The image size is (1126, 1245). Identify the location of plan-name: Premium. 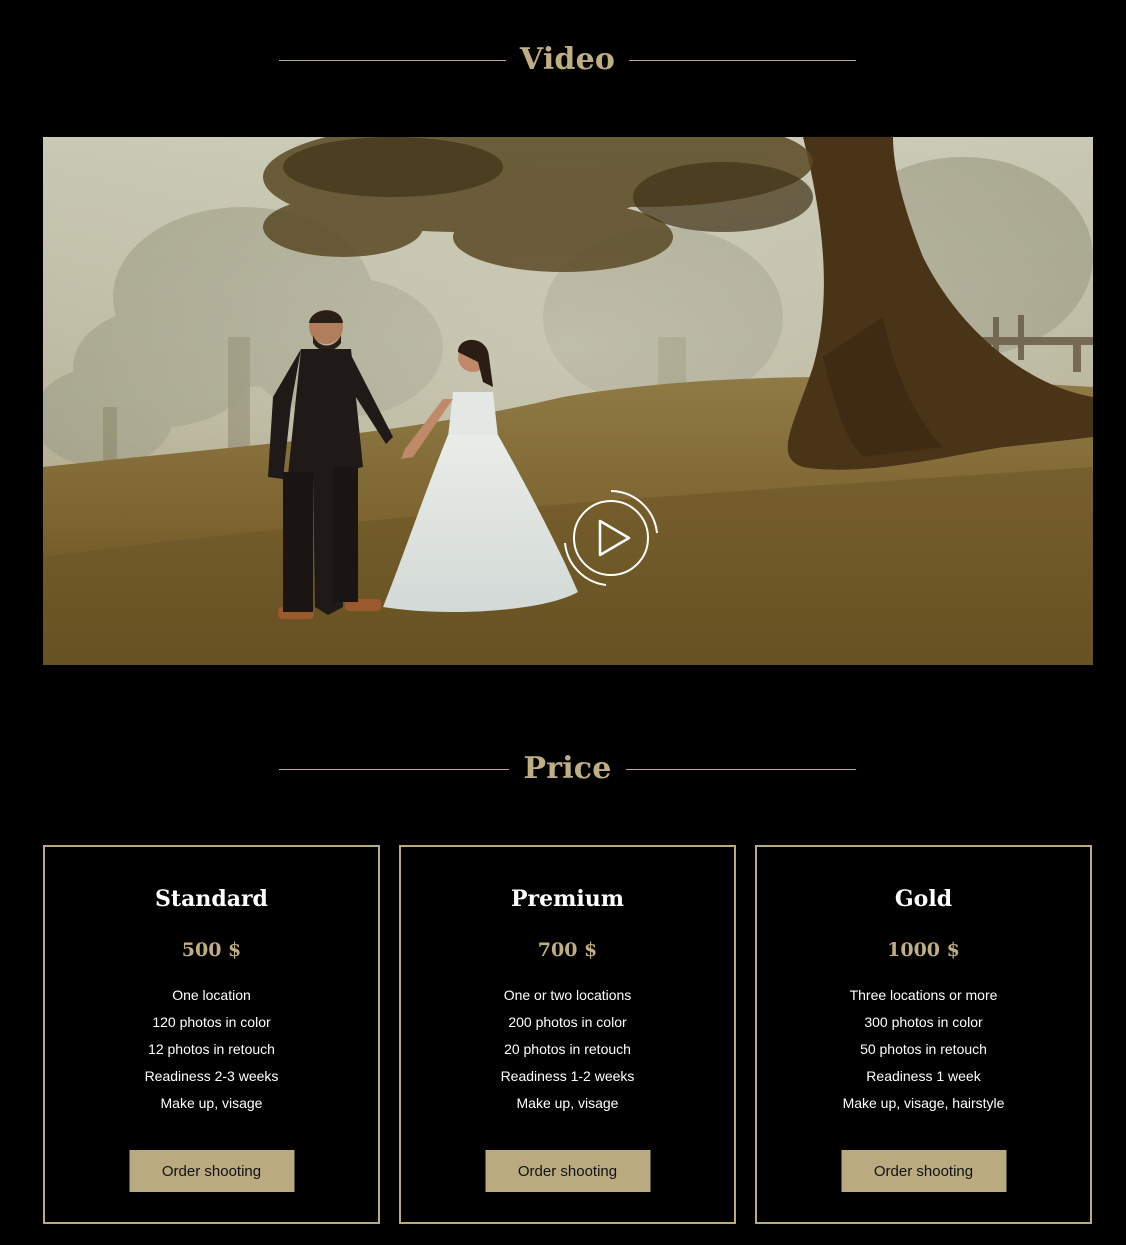
(567, 899).